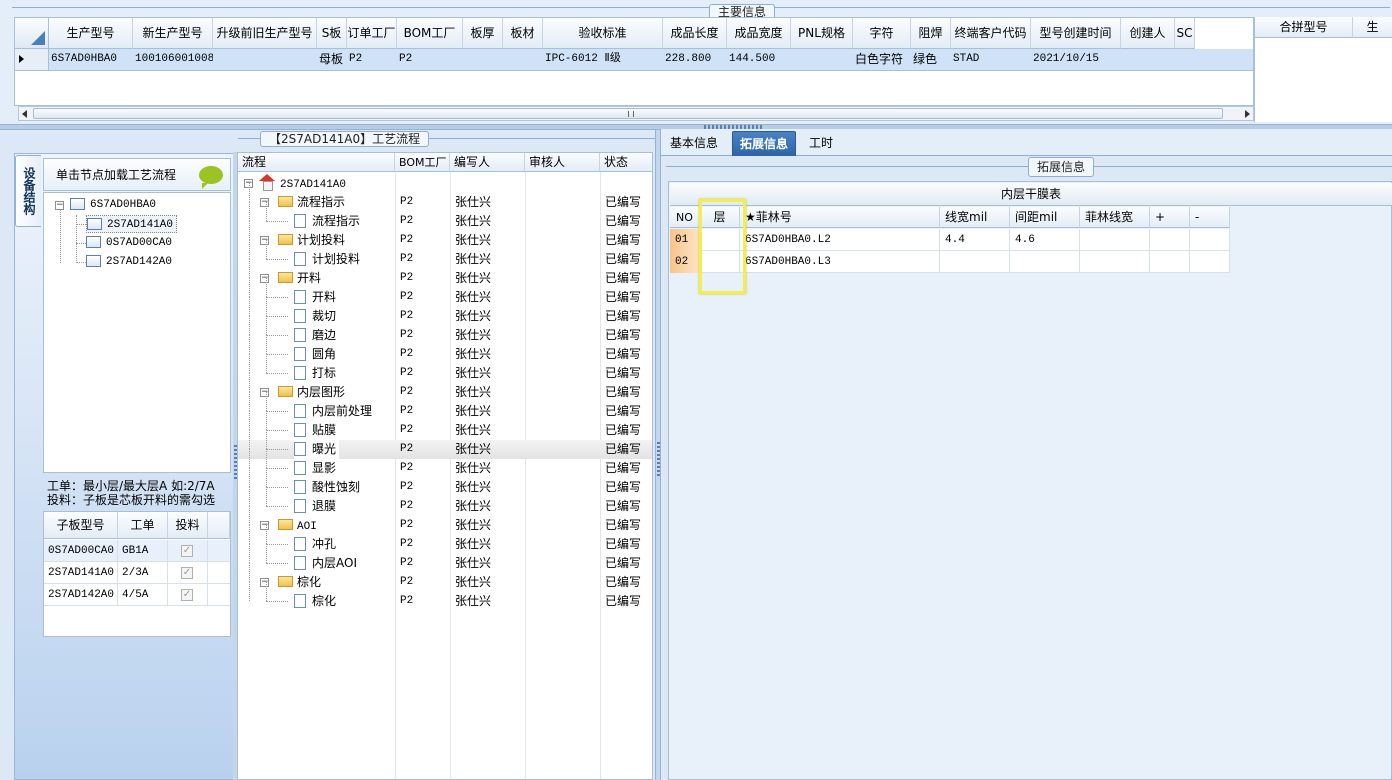  I want to click on table-cell: 228.800, so click(695, 59).